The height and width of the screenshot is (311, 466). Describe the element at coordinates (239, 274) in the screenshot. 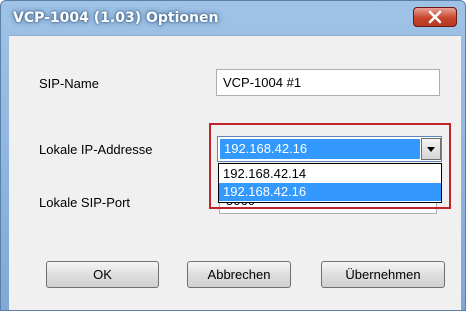

I see `cancel-button: Abbrechen` at that location.